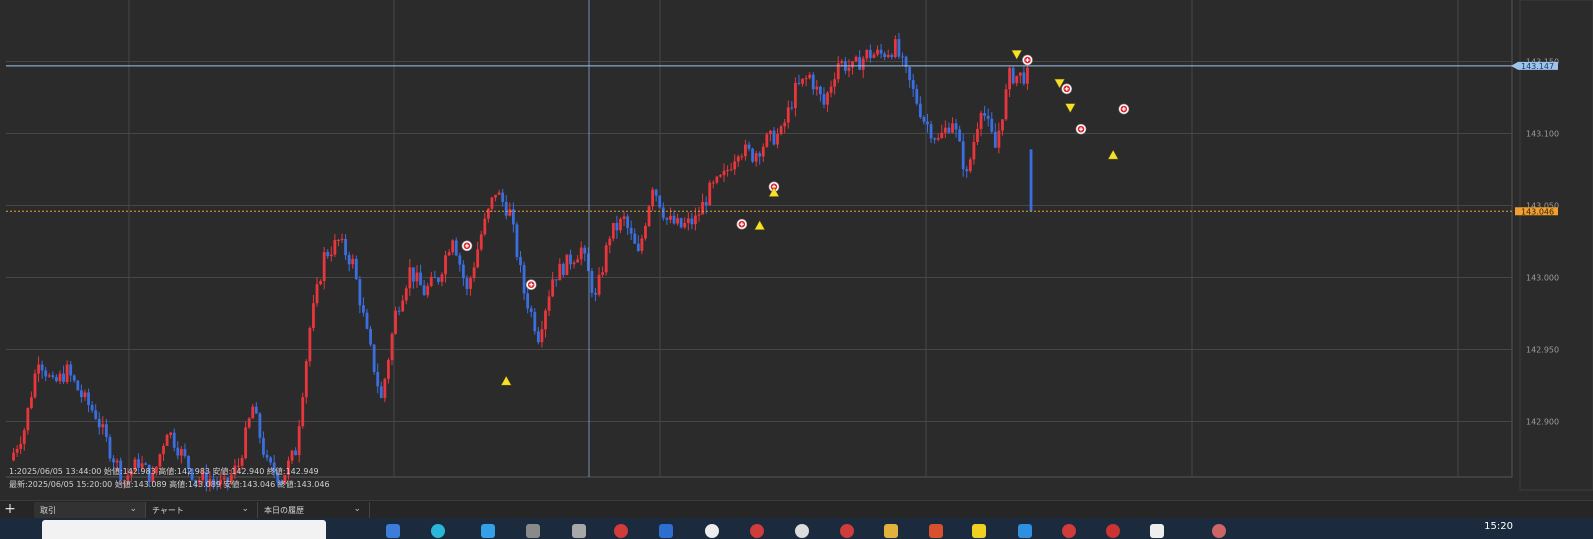  I want to click on price-scale-column, so click(1556, 245).